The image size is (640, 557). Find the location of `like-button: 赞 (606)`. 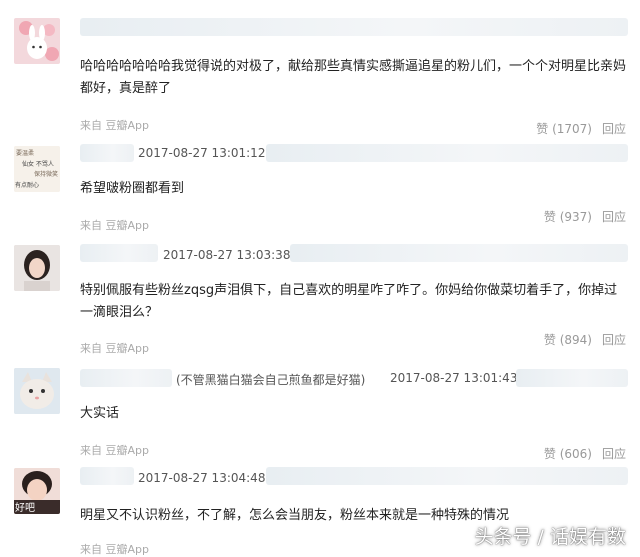

like-button: 赞 (606) is located at coordinates (568, 454).